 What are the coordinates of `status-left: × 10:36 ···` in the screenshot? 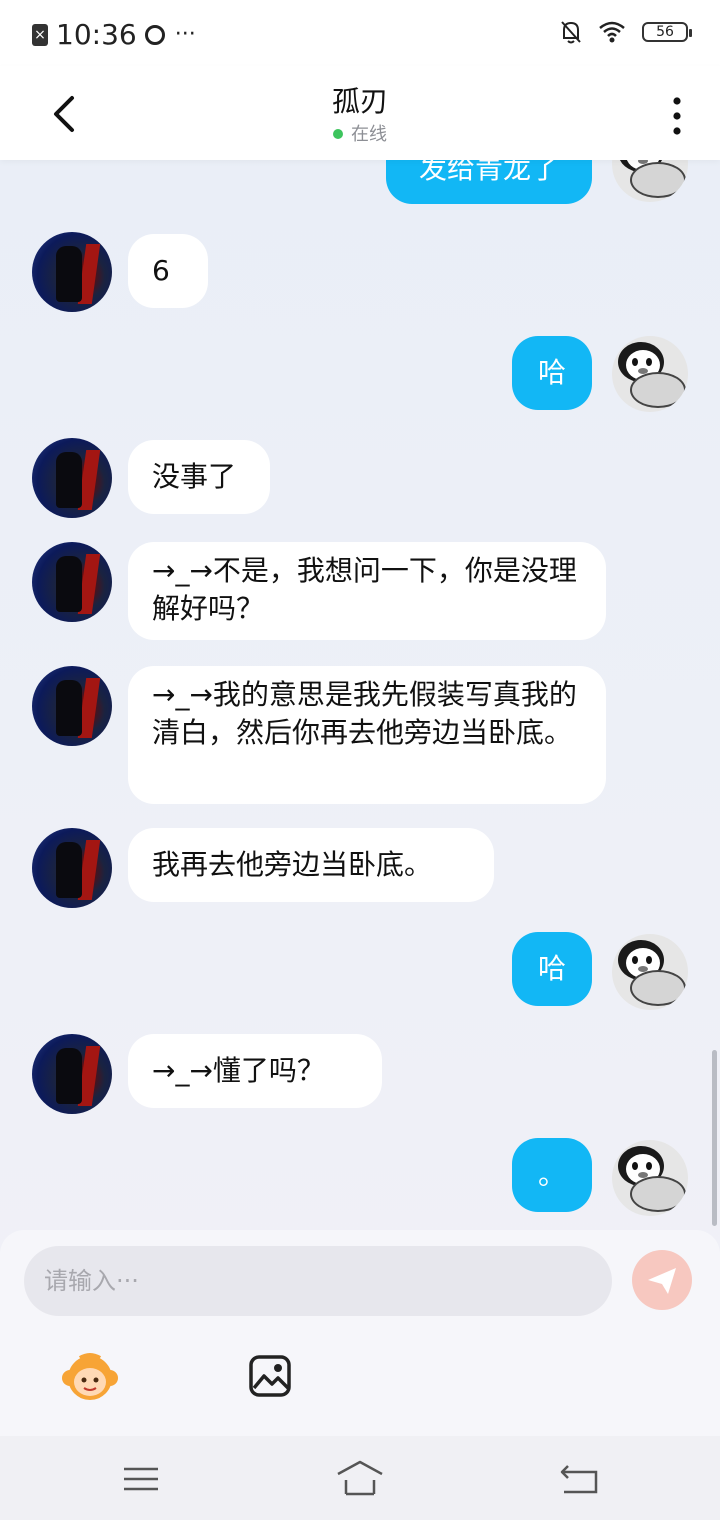 It's located at (114, 34).